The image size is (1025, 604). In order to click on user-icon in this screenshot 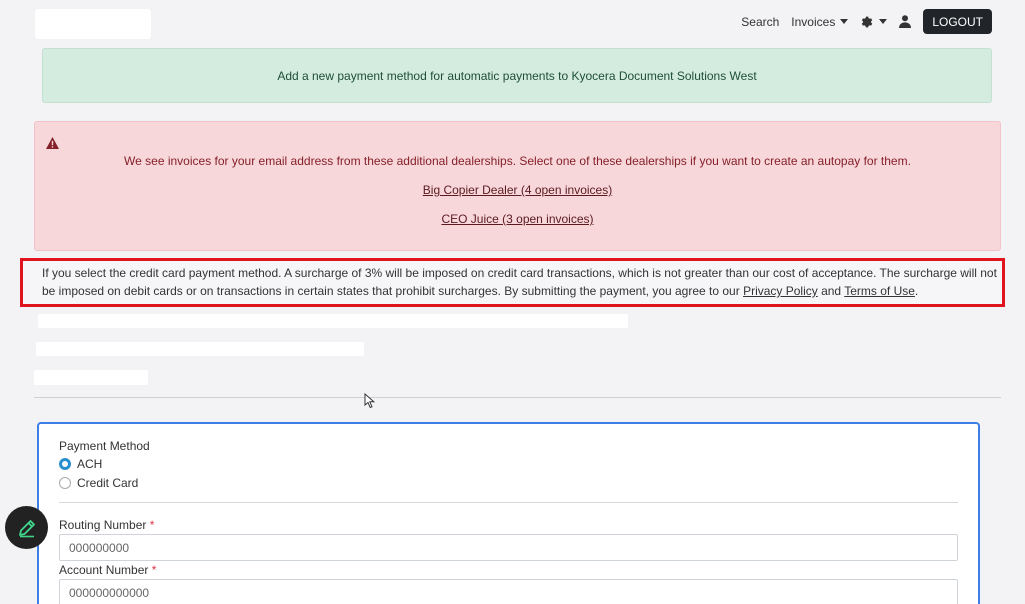, I will do `click(905, 21)`.